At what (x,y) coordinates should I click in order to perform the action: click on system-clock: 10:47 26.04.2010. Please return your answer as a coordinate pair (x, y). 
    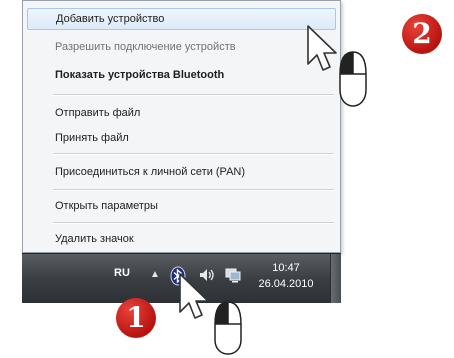
    Looking at the image, I should click on (286, 276).